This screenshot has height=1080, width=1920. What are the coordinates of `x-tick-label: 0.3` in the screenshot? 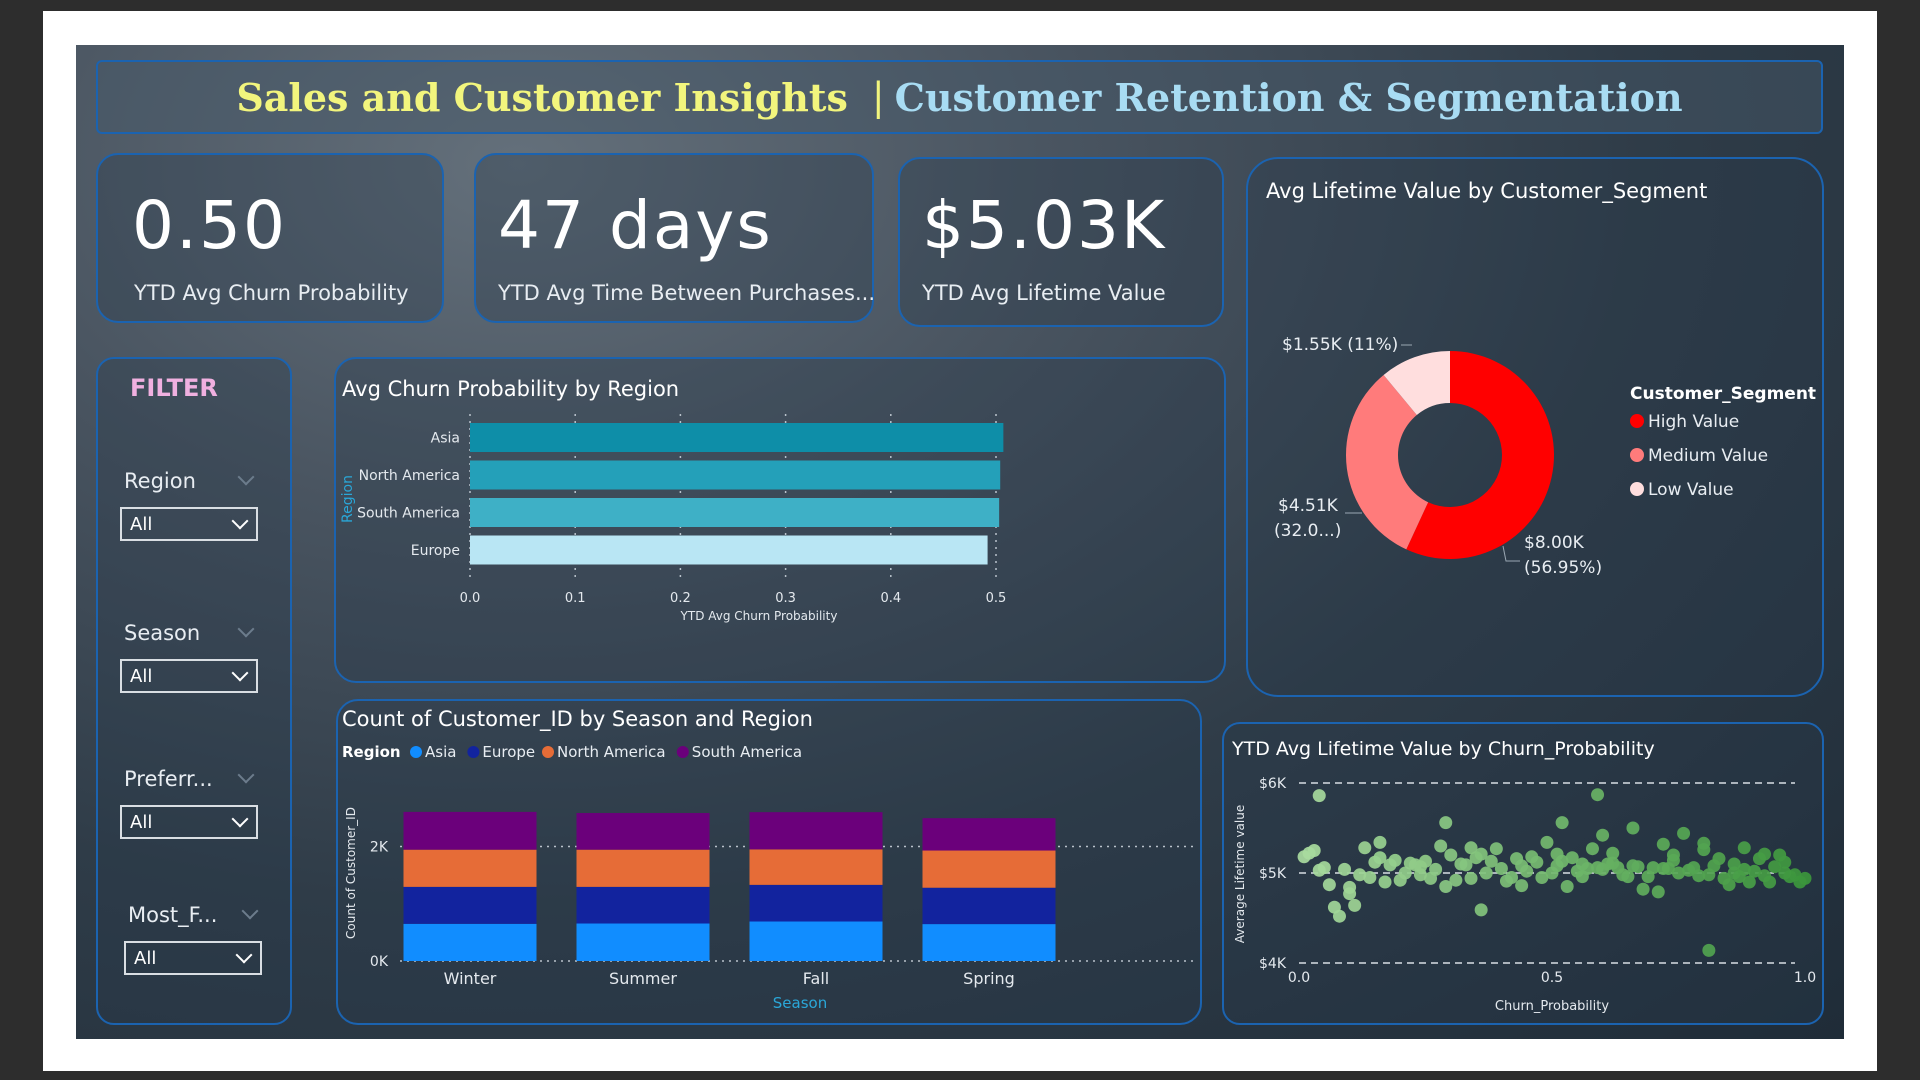 It's located at (785, 598).